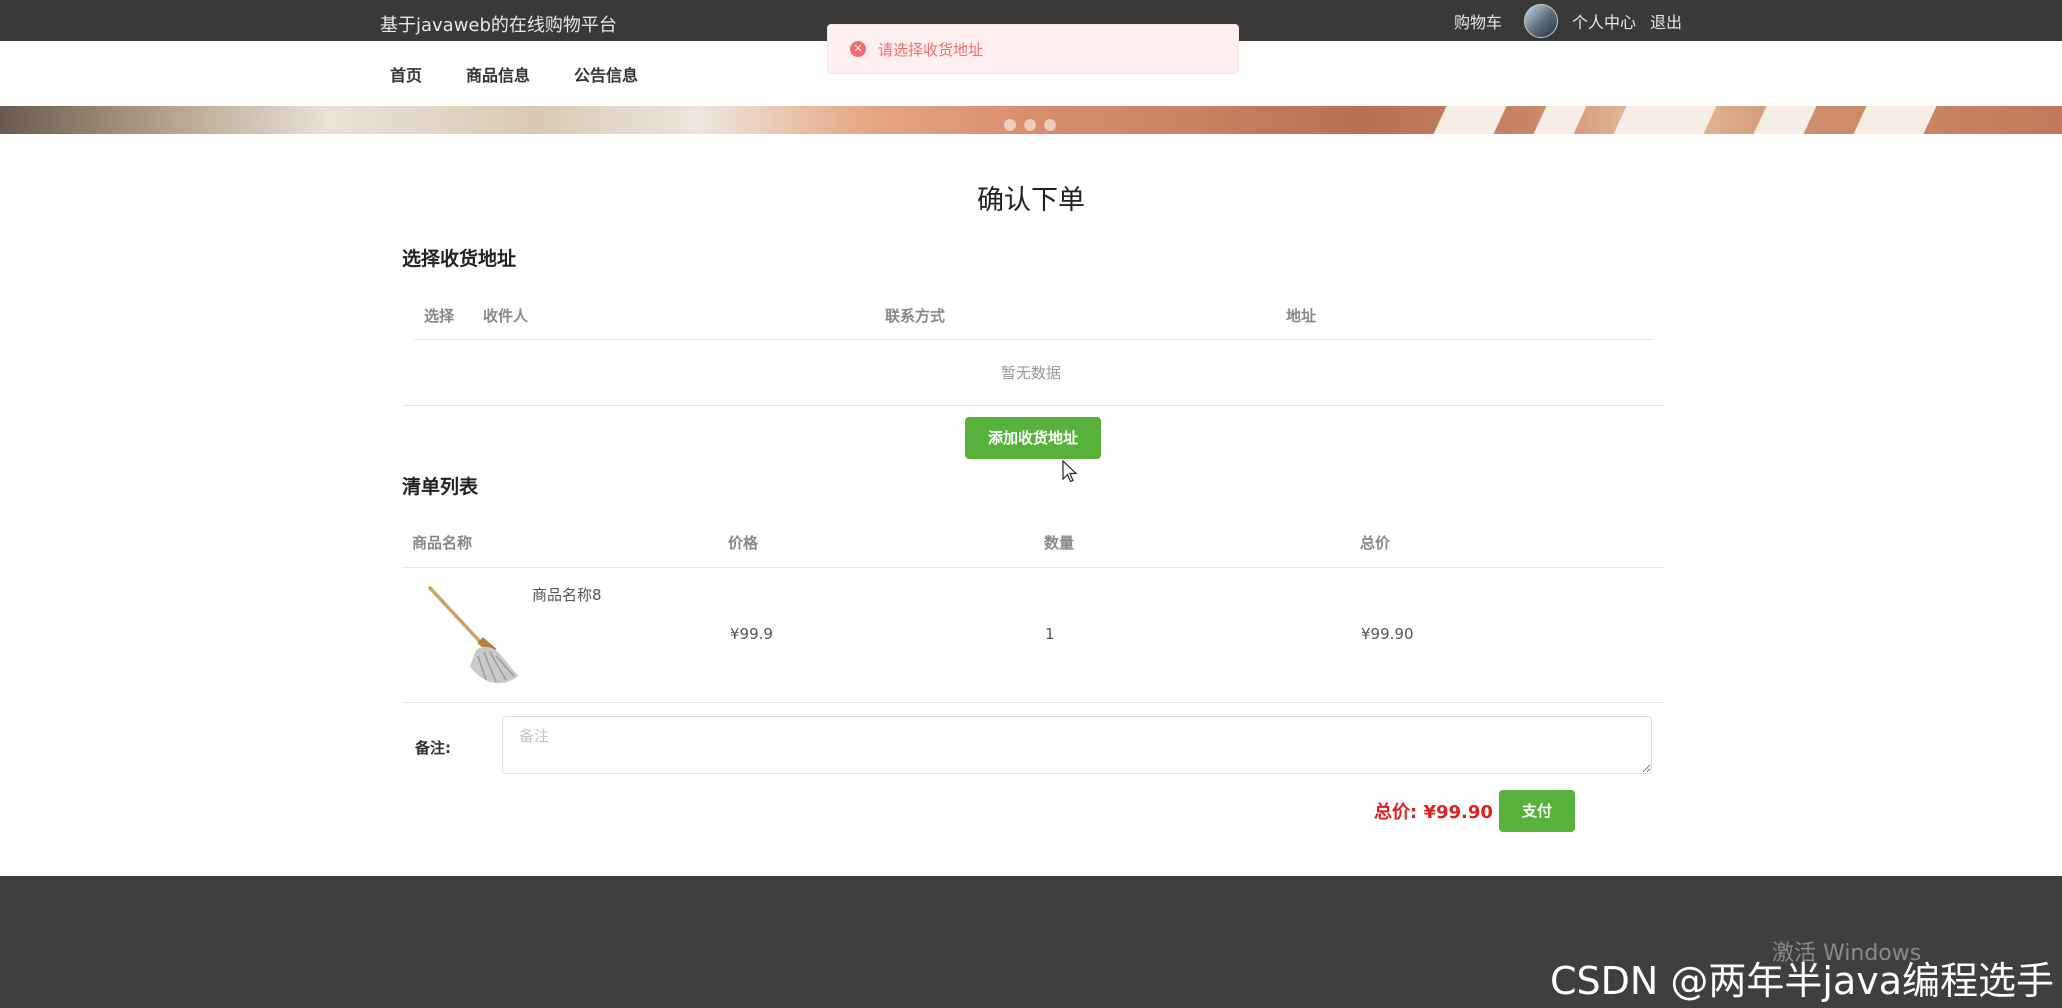 The height and width of the screenshot is (1008, 2062). I want to click on order-section-title: 清单列表, so click(440, 487).